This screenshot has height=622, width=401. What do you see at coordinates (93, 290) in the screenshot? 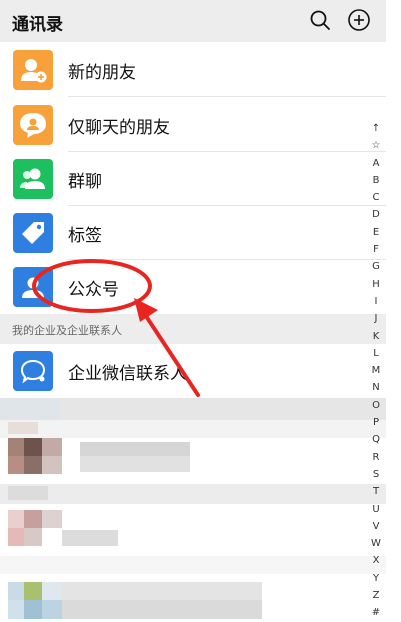
I see `official-accounts-label: 公众号` at bounding box center [93, 290].